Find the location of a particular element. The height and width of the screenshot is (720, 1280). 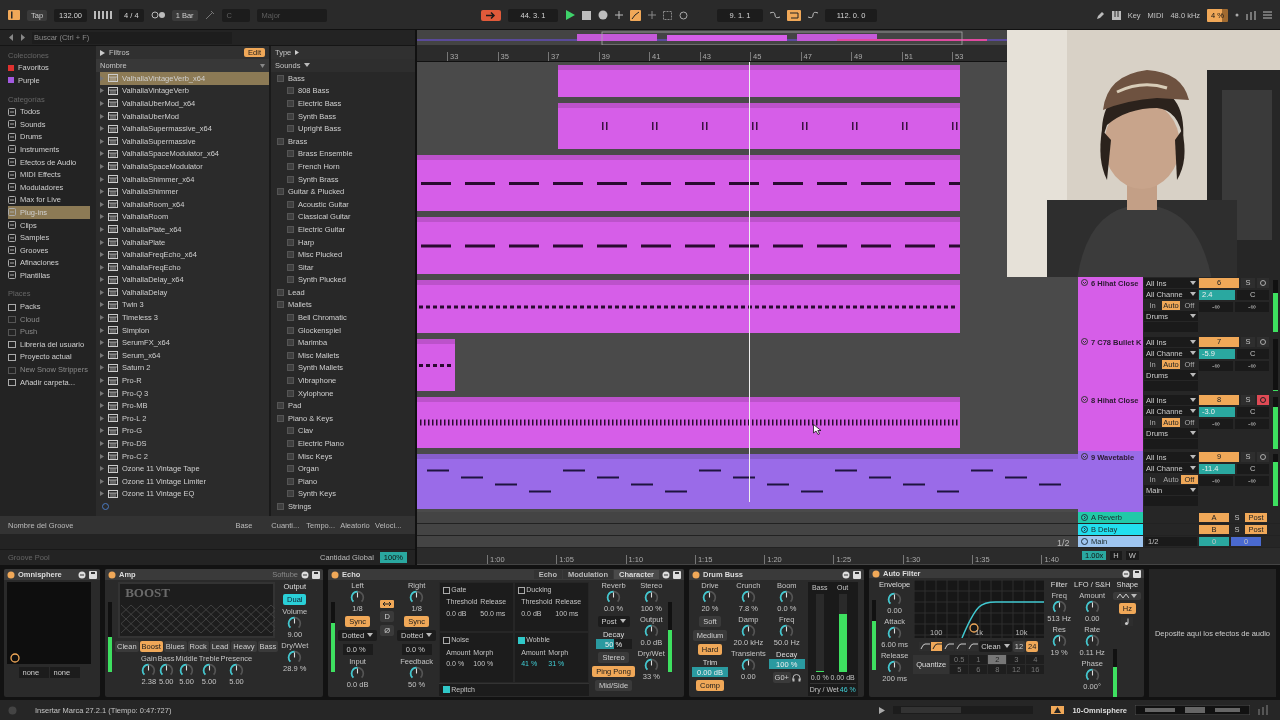

menu-icon is located at coordinates (1267, 15).